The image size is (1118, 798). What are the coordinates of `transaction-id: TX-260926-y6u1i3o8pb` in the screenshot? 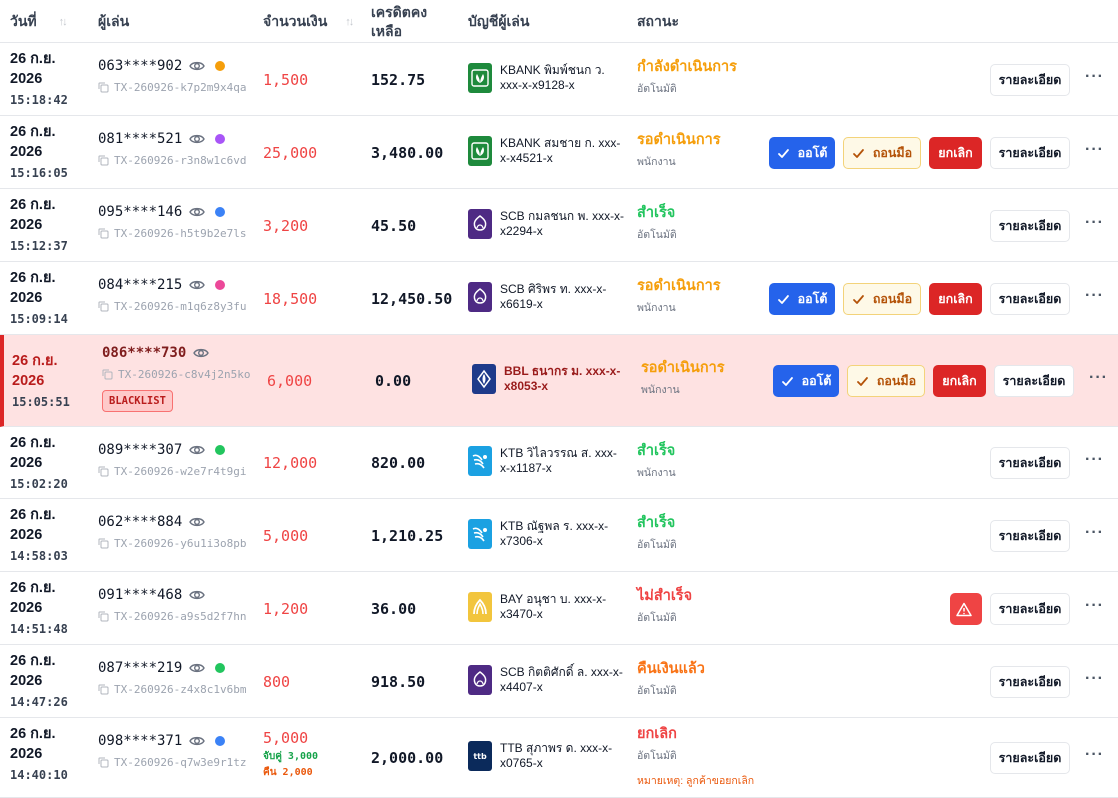 It's located at (180, 543).